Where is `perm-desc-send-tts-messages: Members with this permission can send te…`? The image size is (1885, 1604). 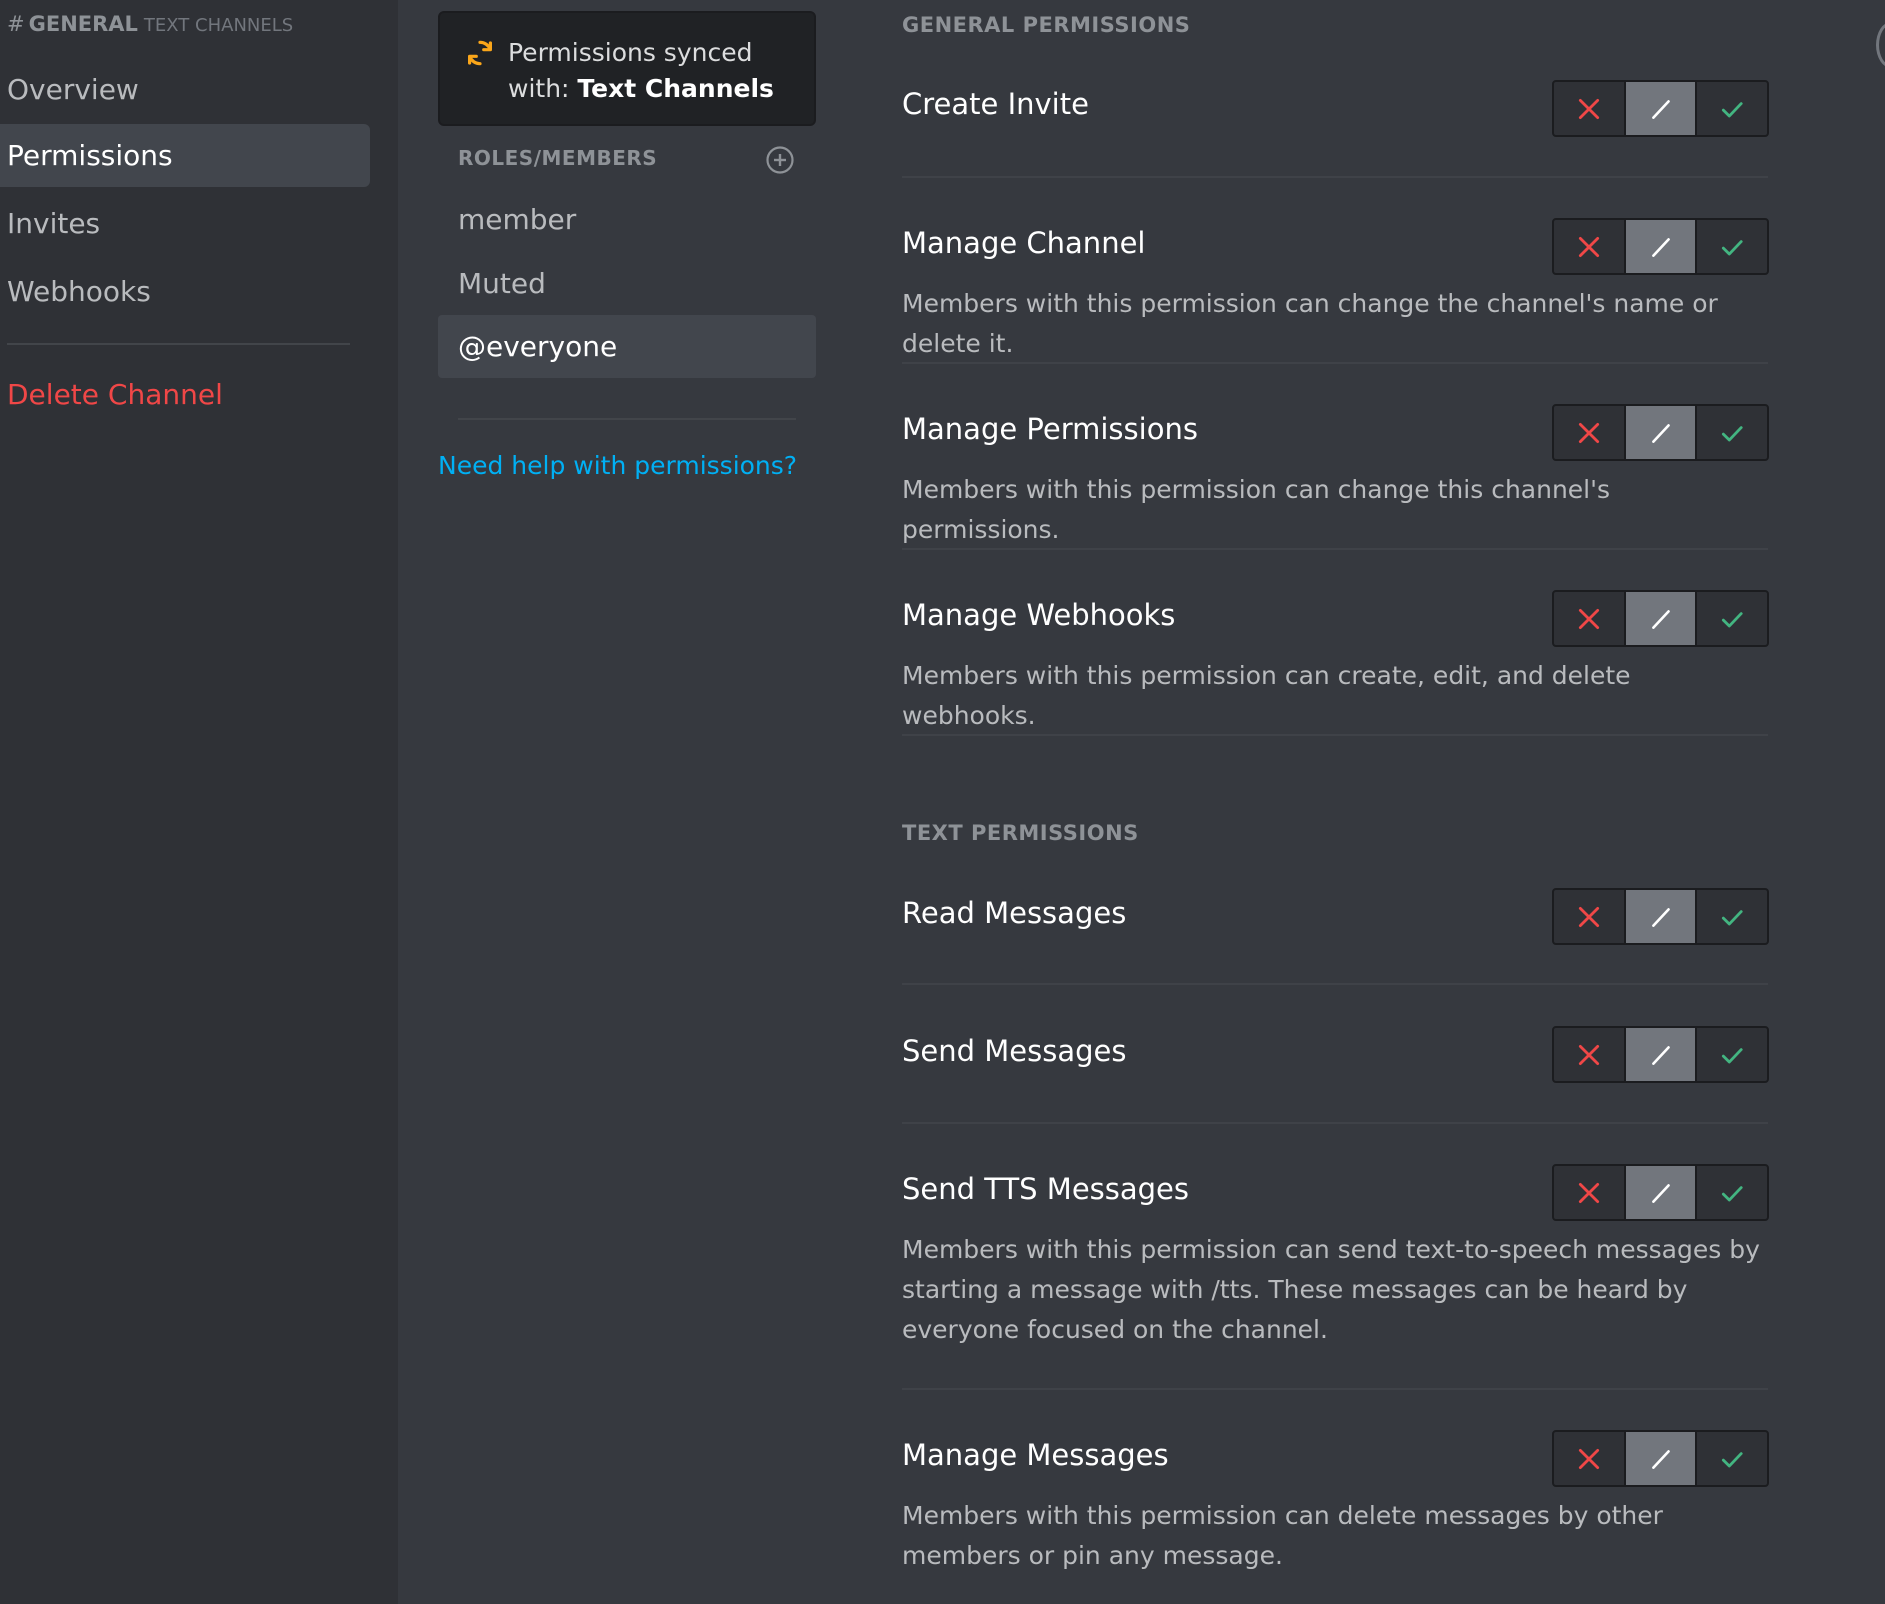 perm-desc-send-tts-messages: Members with this permission can send te… is located at coordinates (1331, 1289).